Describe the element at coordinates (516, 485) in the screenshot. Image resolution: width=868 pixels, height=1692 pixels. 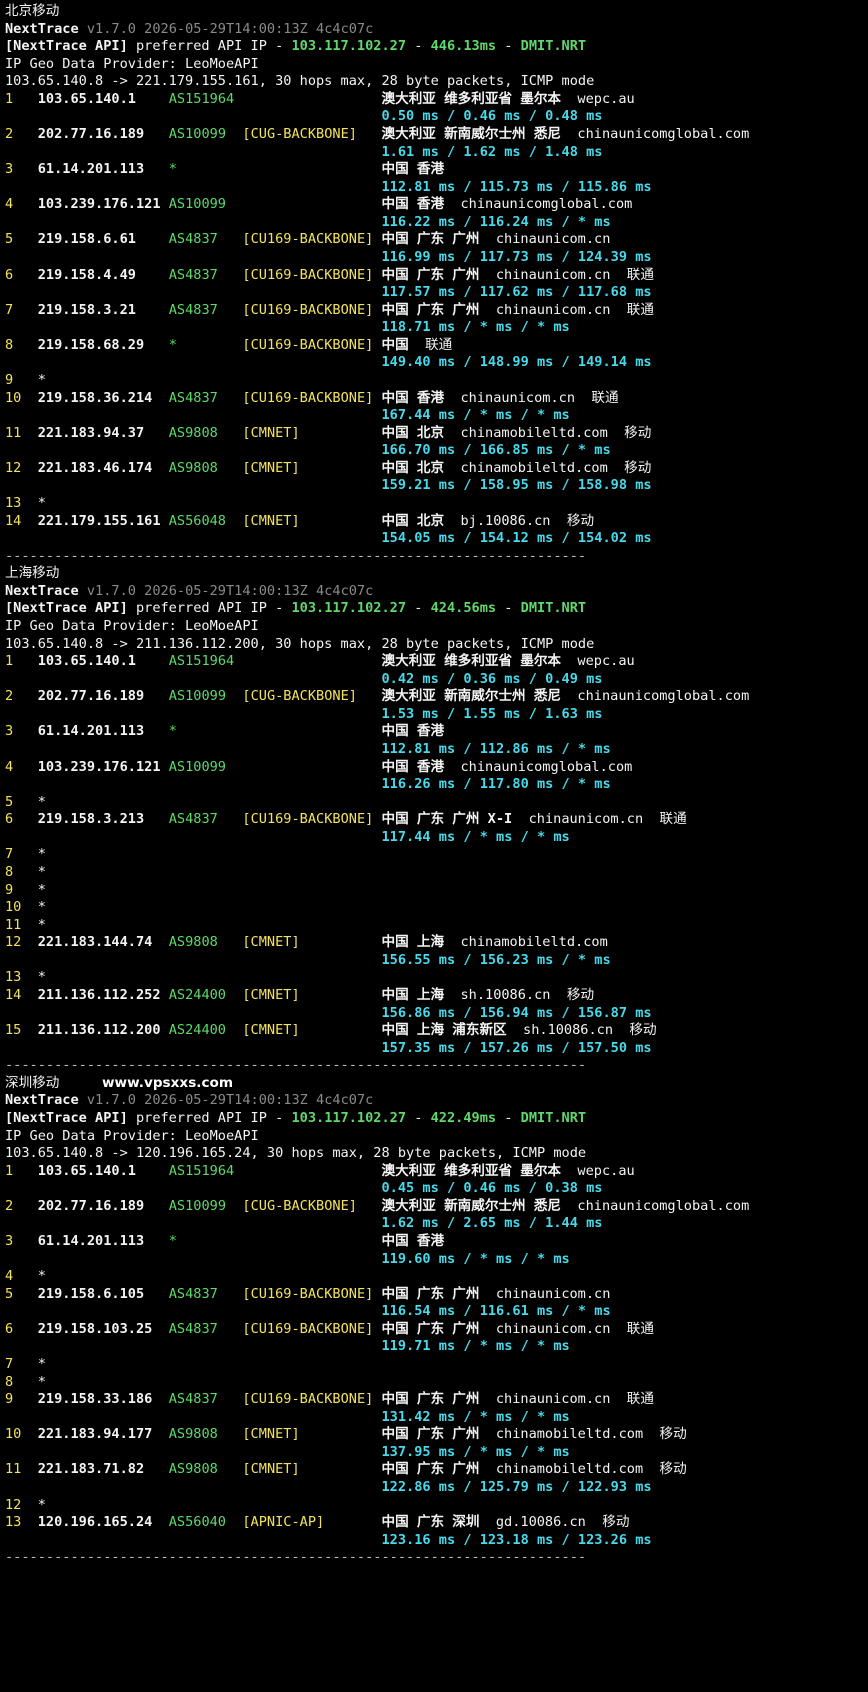
I see `hop-rtt: 159.21 ms / 158.95 ms / 158.98 ms` at that location.